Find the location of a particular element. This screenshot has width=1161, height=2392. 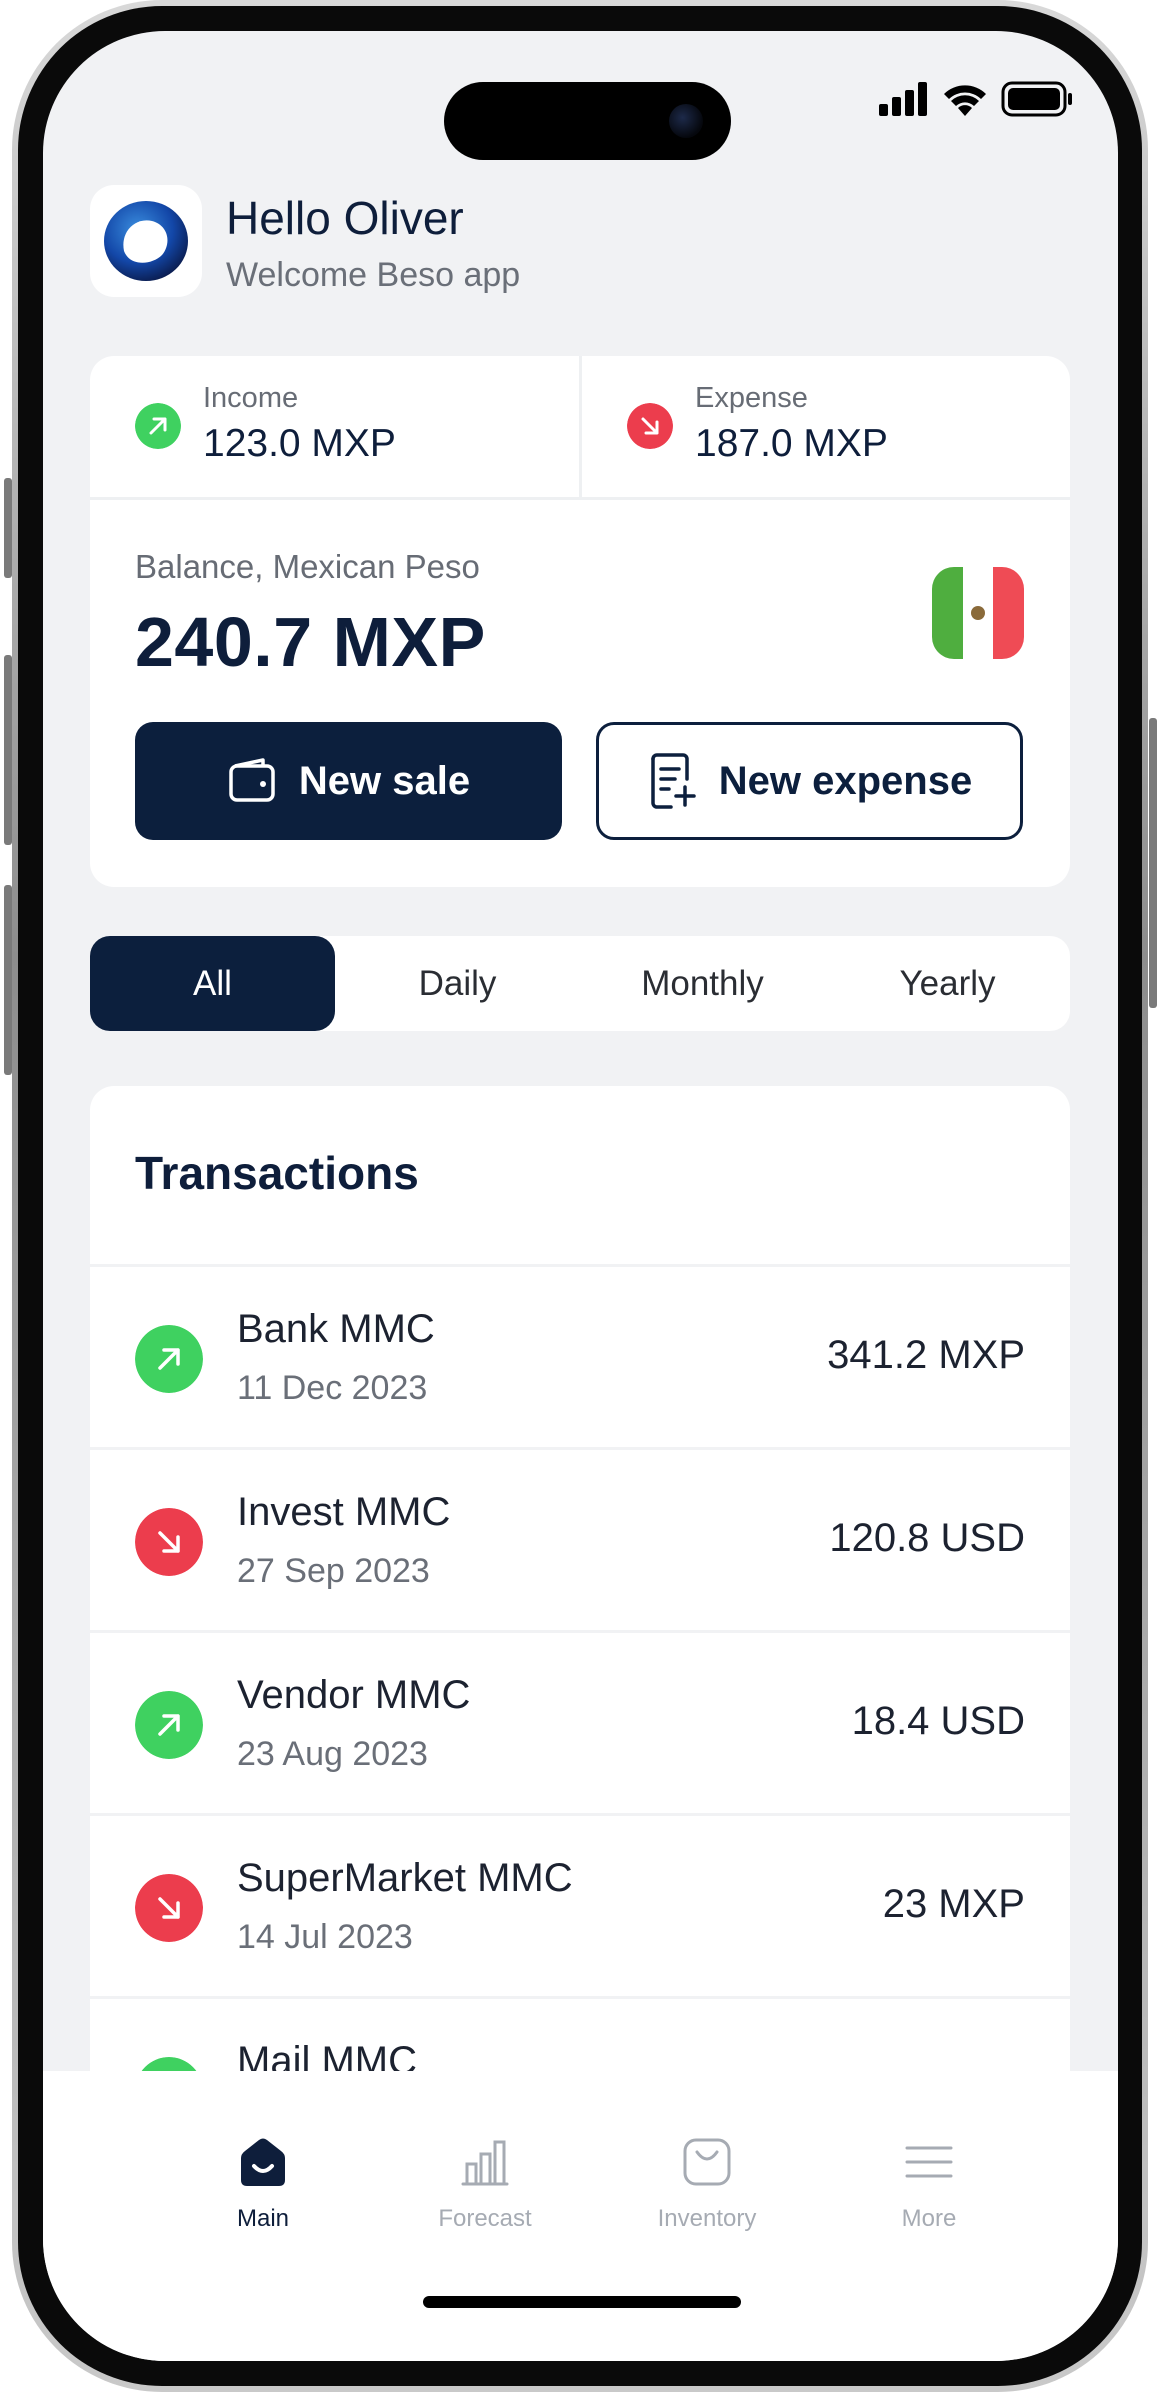

signal-icon is located at coordinates (903, 99).